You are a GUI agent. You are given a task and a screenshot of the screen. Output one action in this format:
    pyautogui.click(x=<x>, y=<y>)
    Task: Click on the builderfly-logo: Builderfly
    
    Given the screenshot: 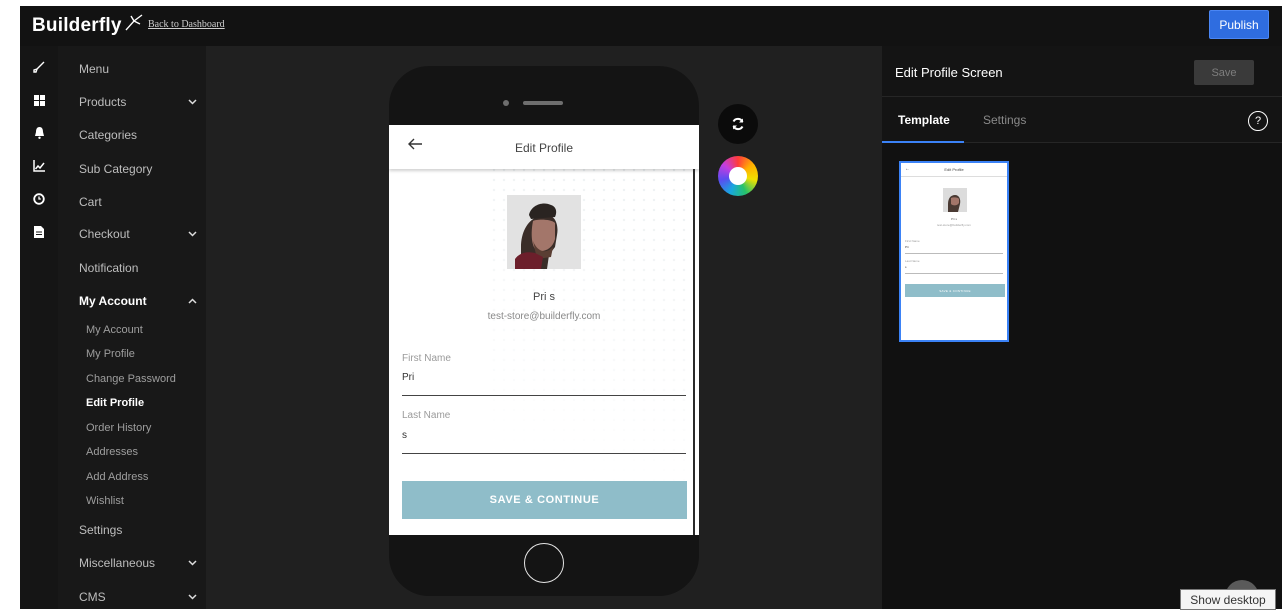 What is the action you would take?
    pyautogui.click(x=88, y=26)
    